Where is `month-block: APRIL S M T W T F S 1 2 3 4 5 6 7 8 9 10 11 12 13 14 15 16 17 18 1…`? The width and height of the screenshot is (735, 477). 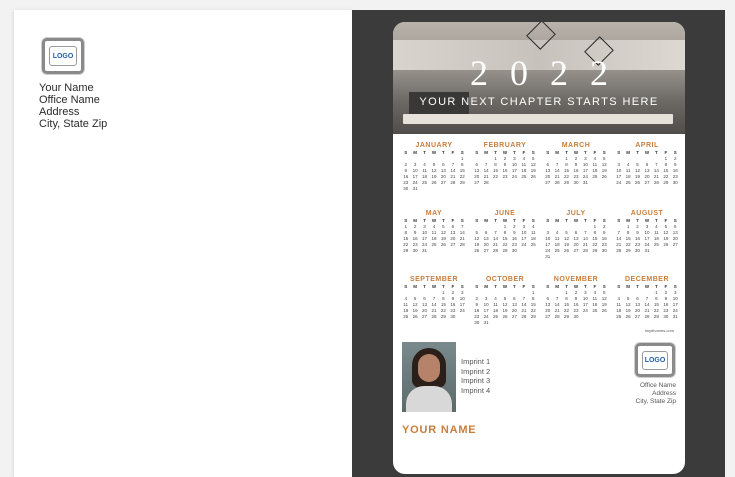
month-block: APRIL S M T W T F S 1 2 3 4 5 6 7 8 9 10 11 12 13 14 15 16 17 18 1… is located at coordinates (647, 164).